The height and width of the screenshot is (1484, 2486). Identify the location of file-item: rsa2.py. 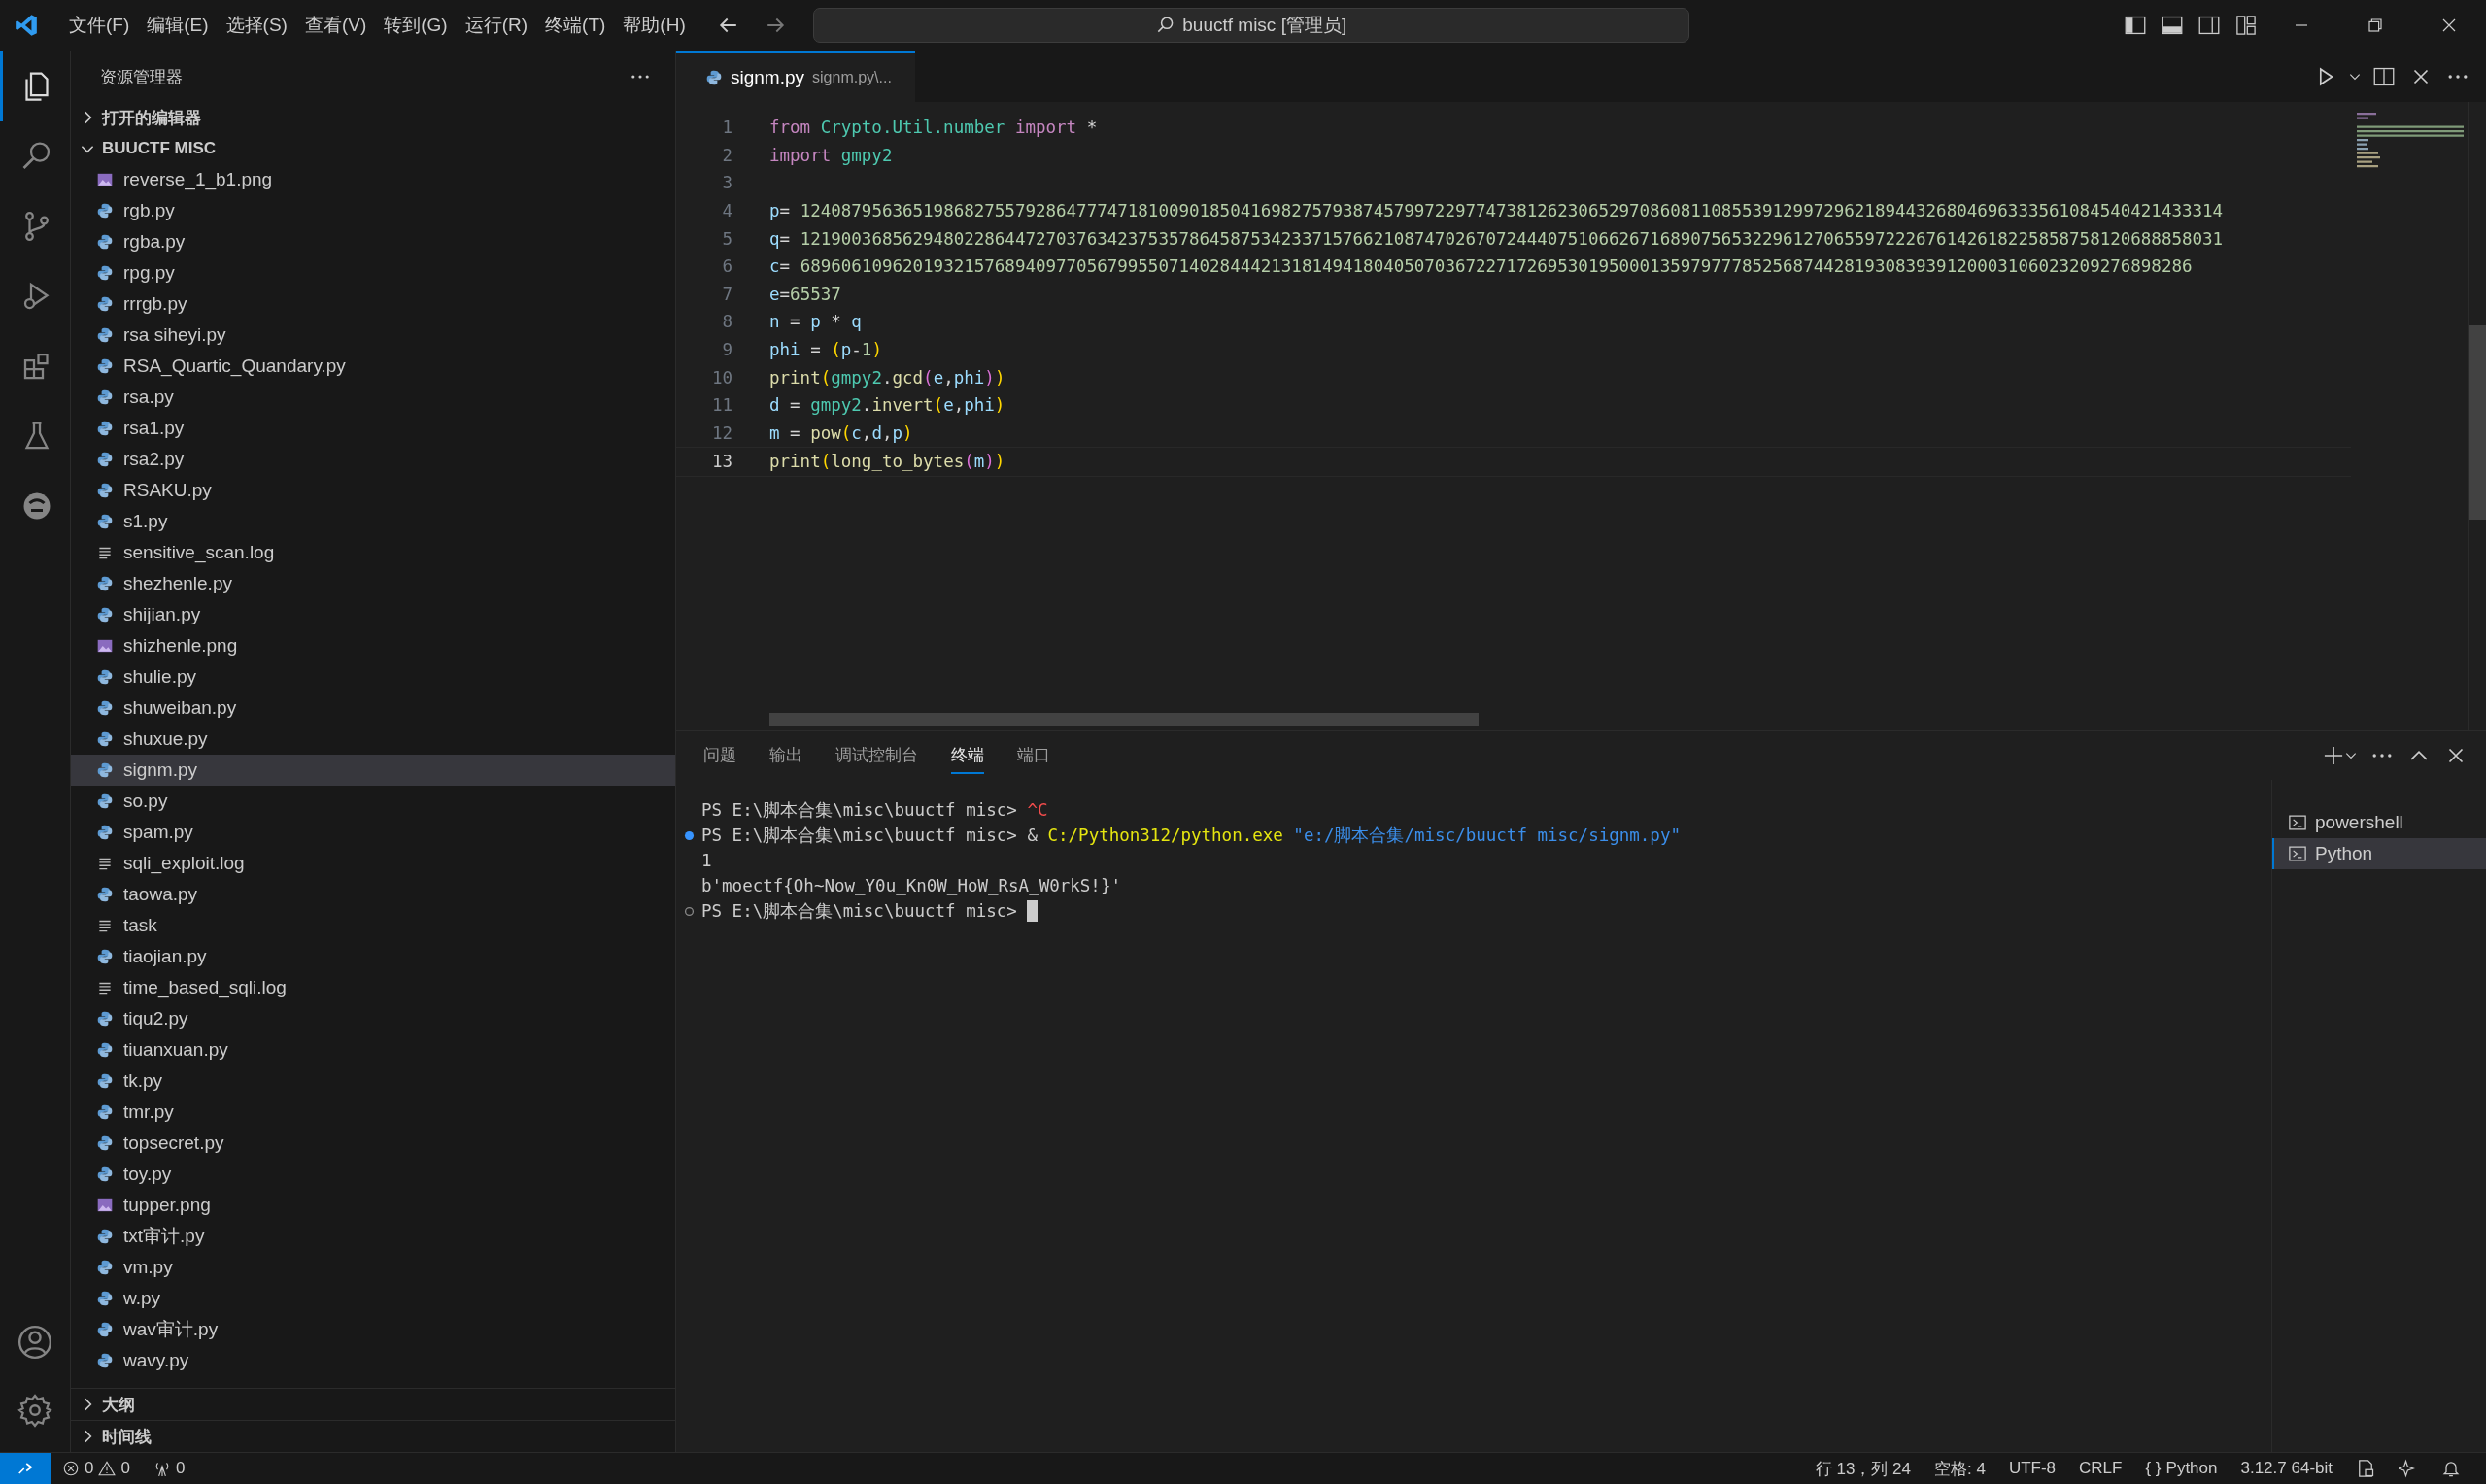
(373, 459).